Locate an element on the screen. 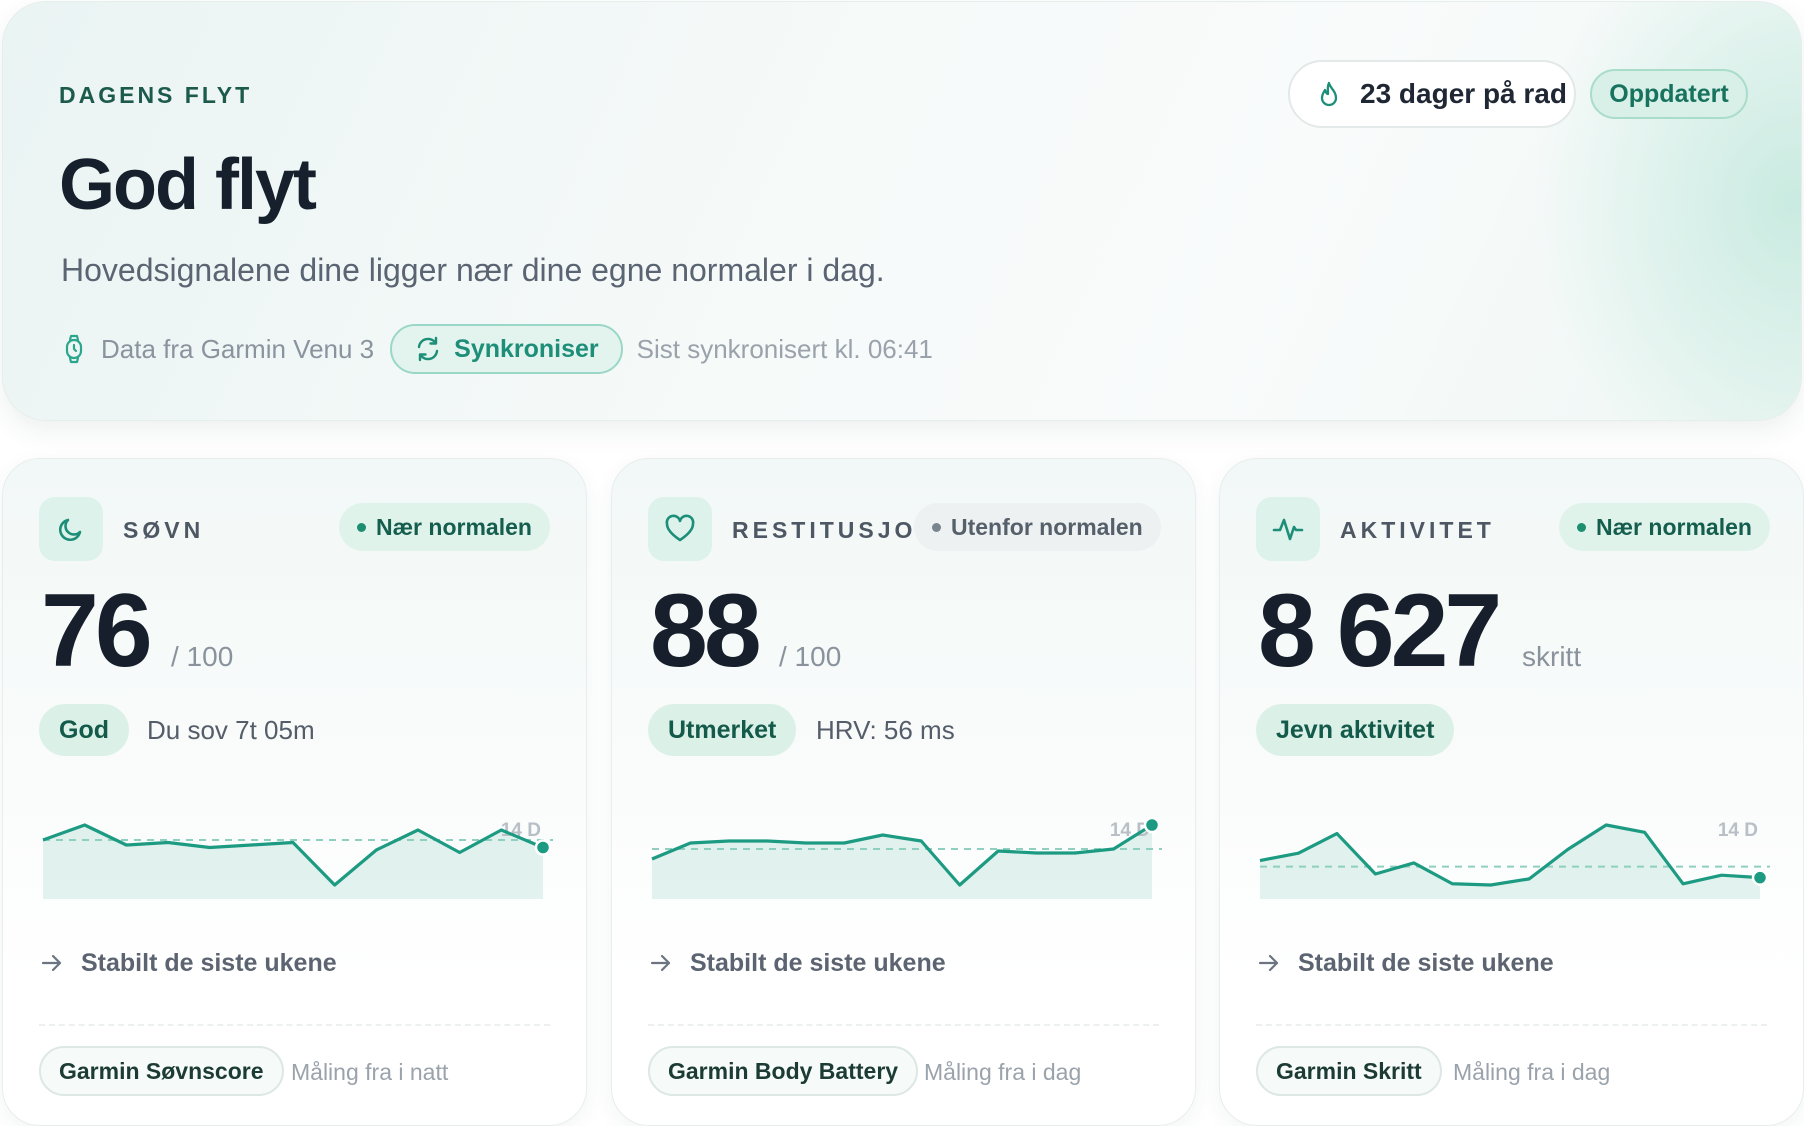 This screenshot has height=1126, width=1804. sync-button-label: Synkroniser is located at coordinates (526, 348).